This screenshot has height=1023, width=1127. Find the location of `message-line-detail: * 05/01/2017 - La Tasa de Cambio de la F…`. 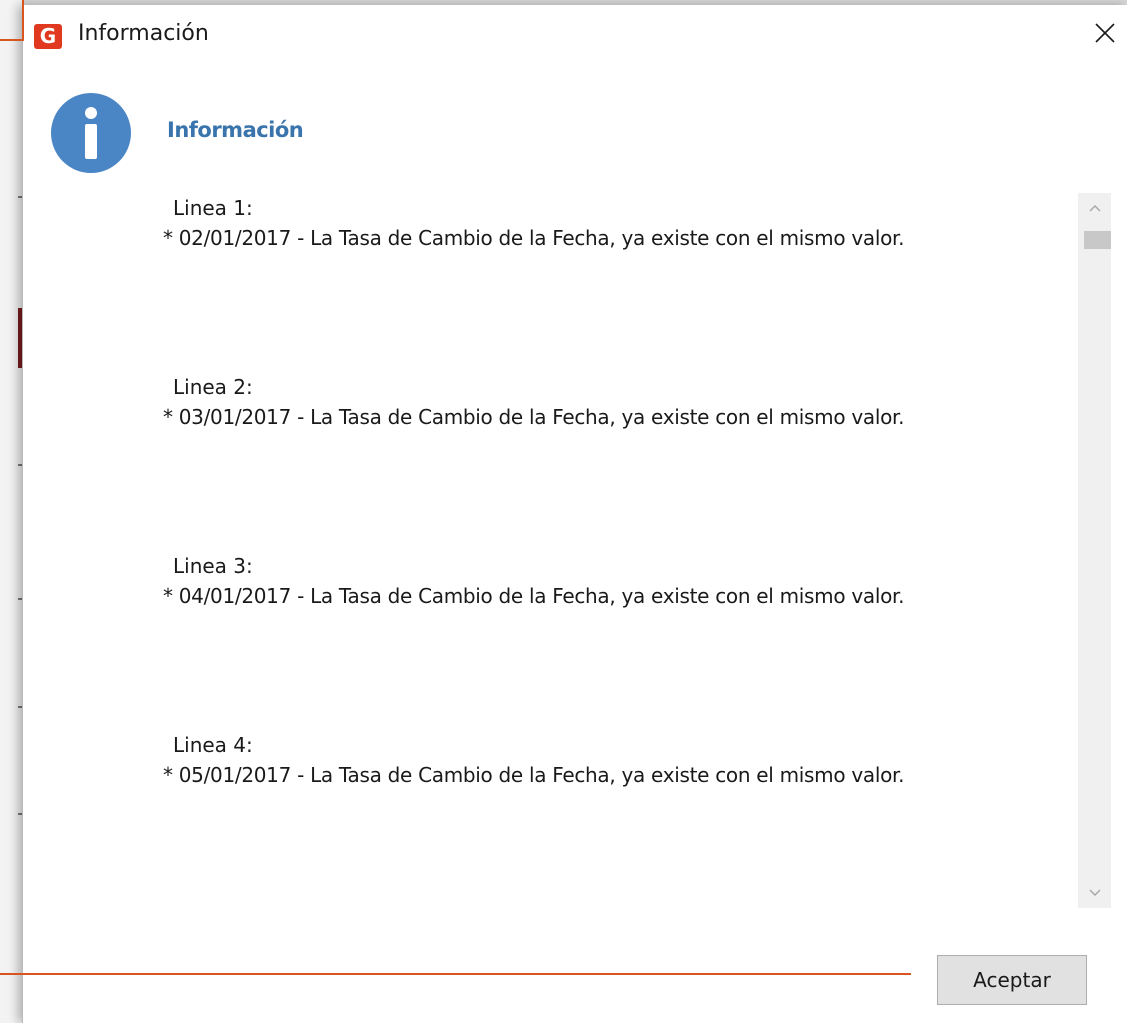

message-line-detail: * 05/01/2017 - La Tasa de Cambio de la F… is located at coordinates (534, 775).